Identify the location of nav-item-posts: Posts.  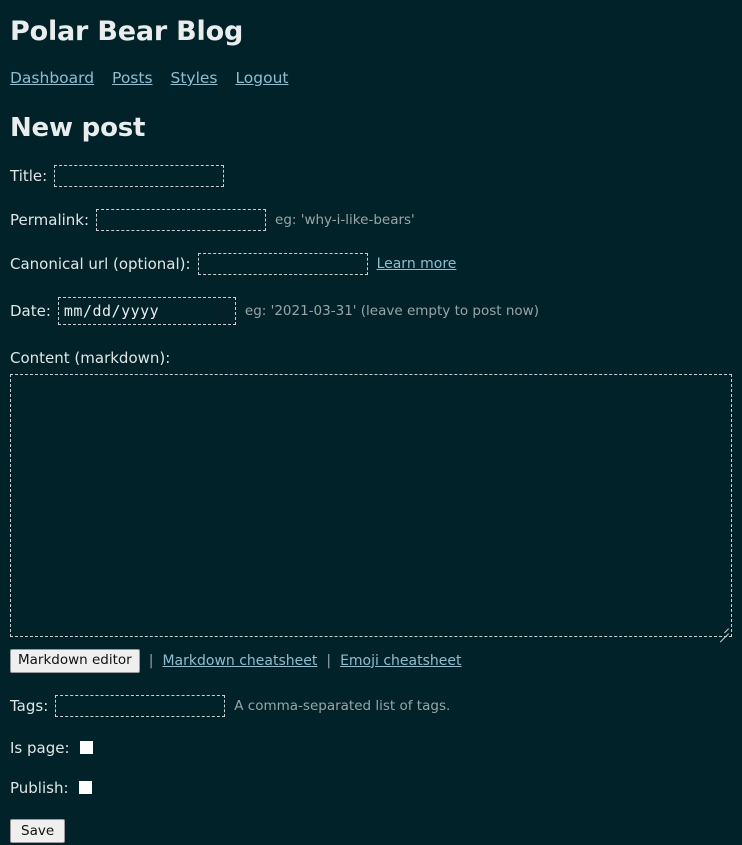
(132, 78).